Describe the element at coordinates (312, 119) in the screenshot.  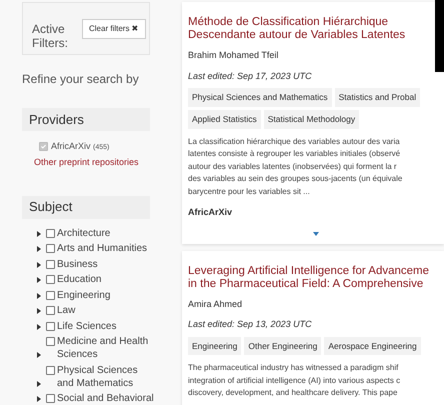
I see `subject-tag: Statistical Methodology` at that location.